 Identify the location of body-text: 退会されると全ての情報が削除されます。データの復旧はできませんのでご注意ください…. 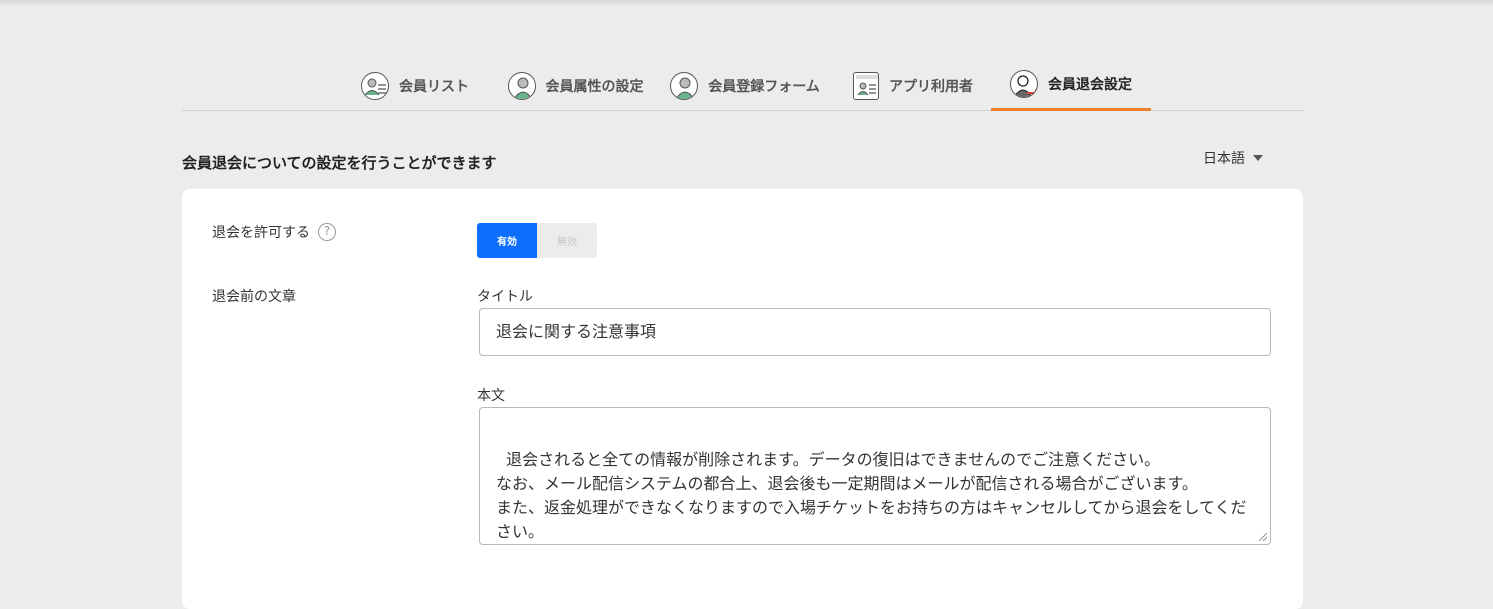
(871, 495).